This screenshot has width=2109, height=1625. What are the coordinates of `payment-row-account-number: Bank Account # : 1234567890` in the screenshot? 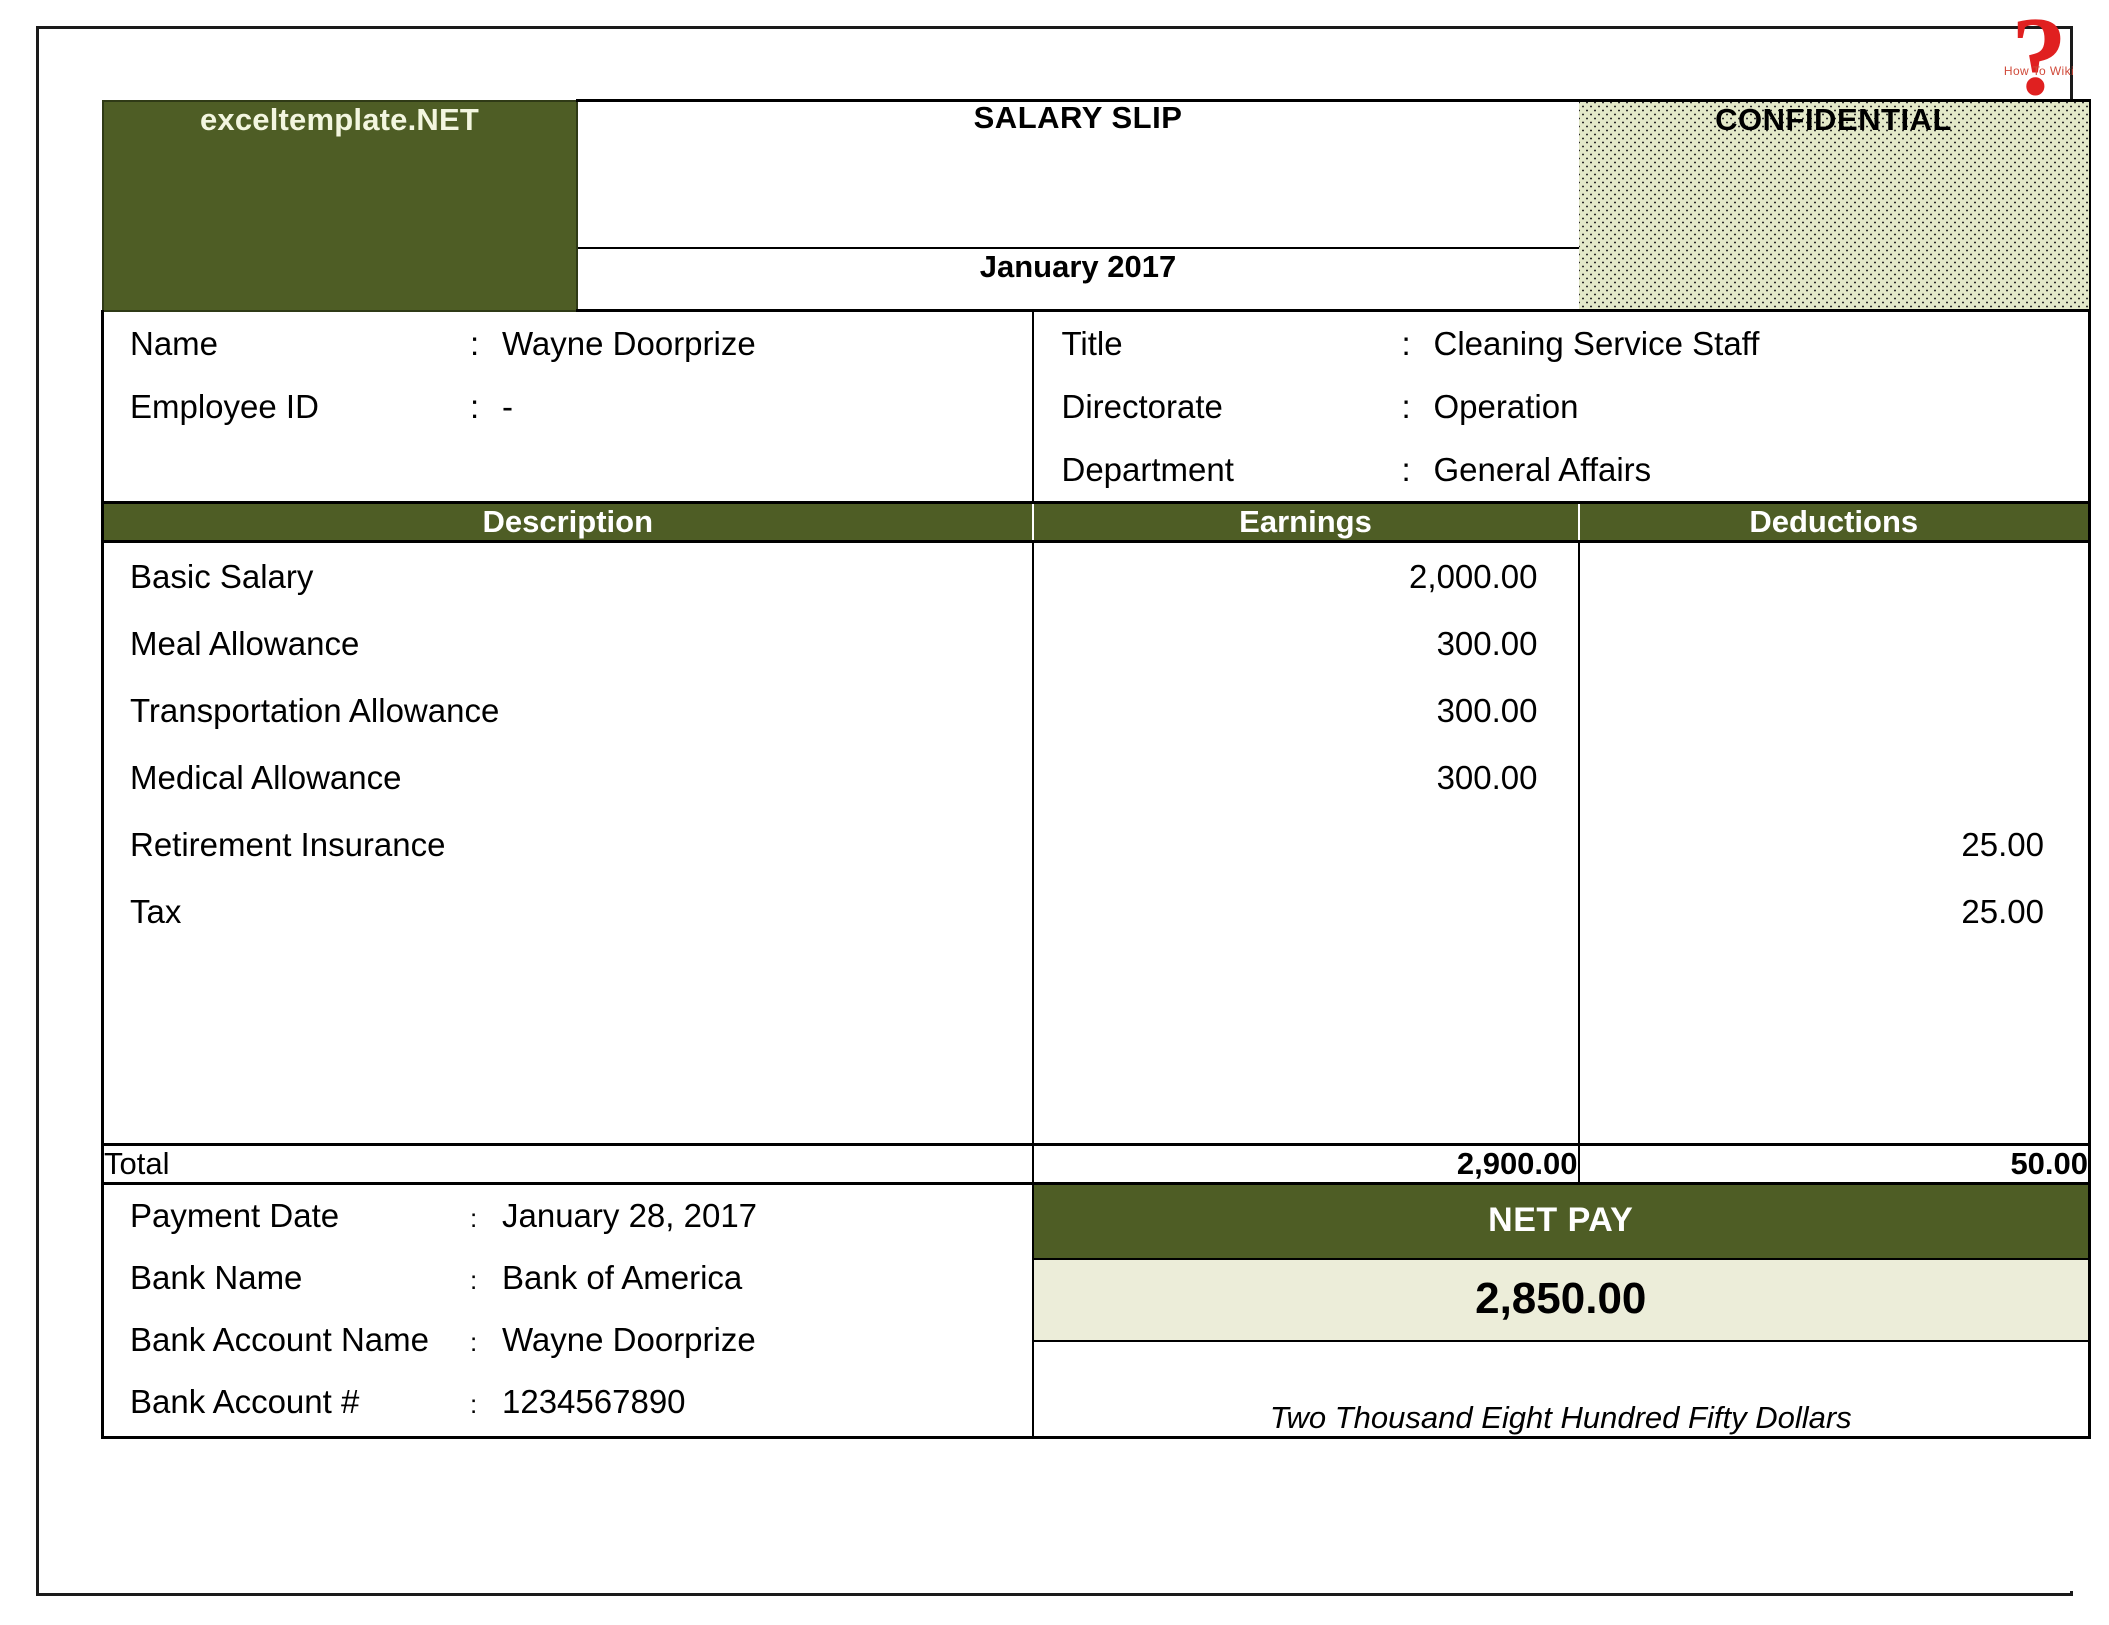 It's located at (568, 1402).